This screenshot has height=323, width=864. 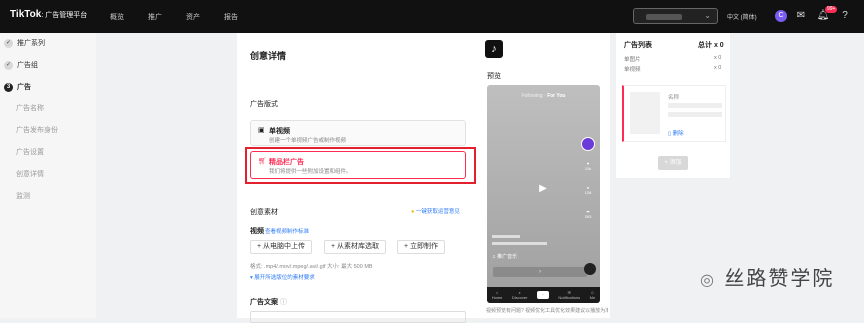 What do you see at coordinates (494, 76) in the screenshot?
I see `preview-label: 预览` at bounding box center [494, 76].